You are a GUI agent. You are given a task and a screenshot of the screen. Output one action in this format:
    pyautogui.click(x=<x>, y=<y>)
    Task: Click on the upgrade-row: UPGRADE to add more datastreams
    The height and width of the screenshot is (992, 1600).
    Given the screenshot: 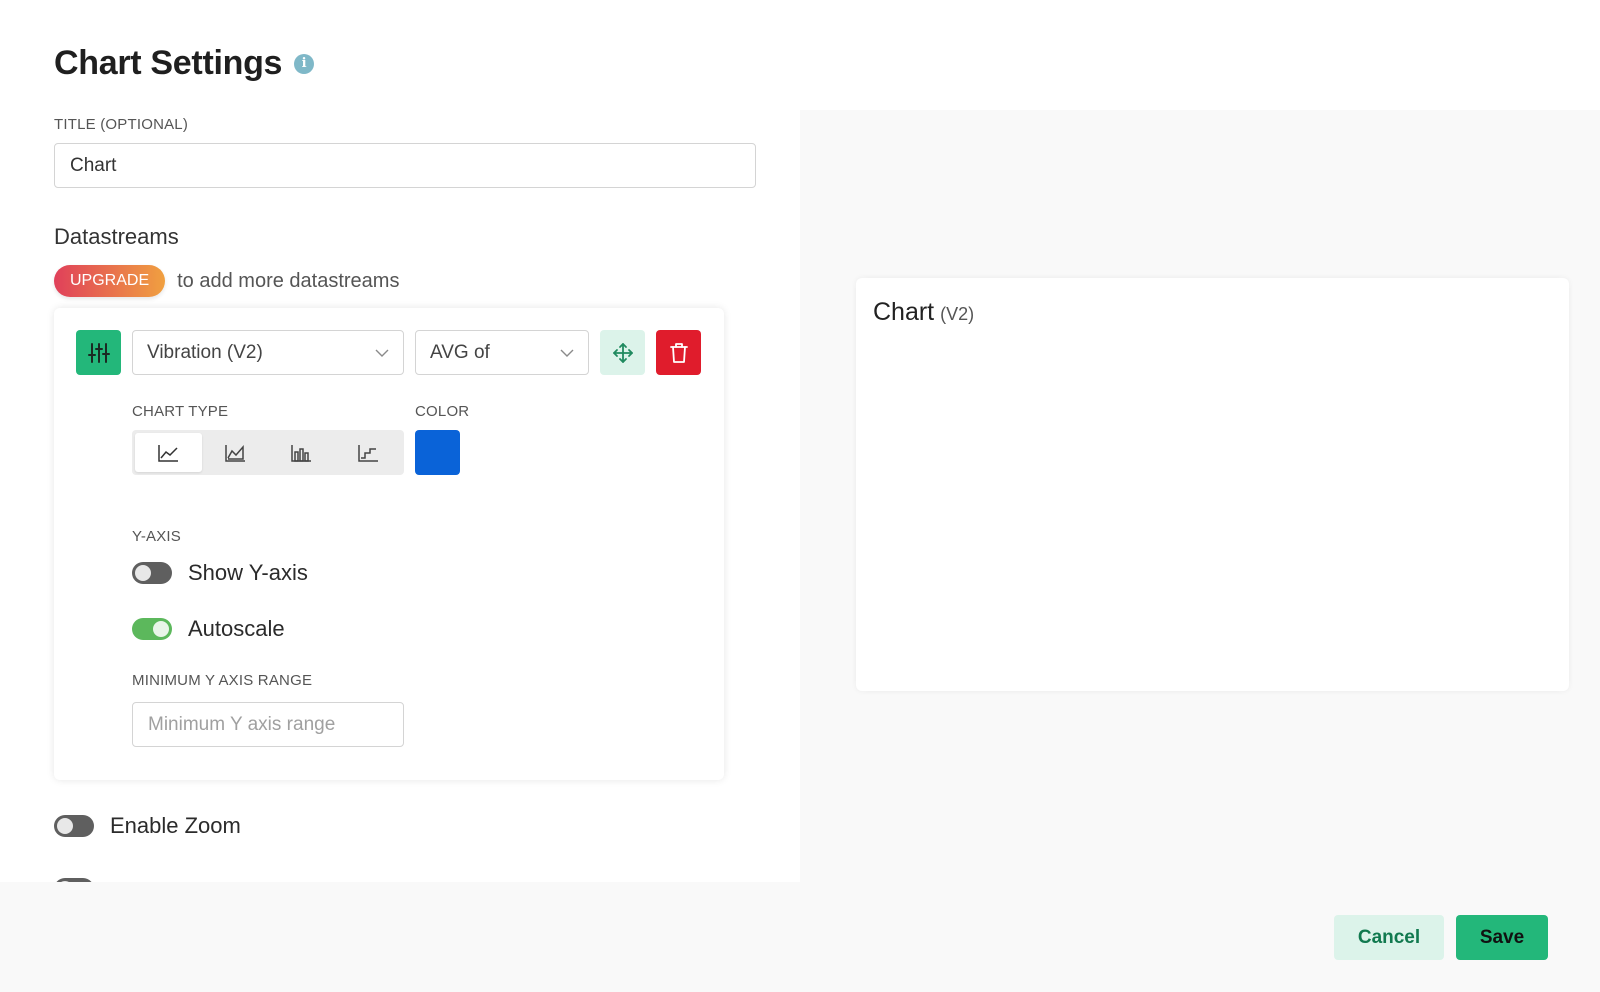 What is the action you would take?
    pyautogui.click(x=226, y=281)
    